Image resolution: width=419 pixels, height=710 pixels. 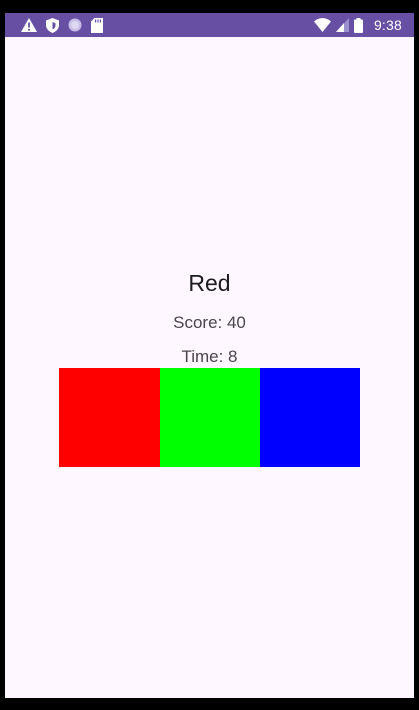 What do you see at coordinates (209, 322) in the screenshot?
I see `score-label: Score: 40` at bounding box center [209, 322].